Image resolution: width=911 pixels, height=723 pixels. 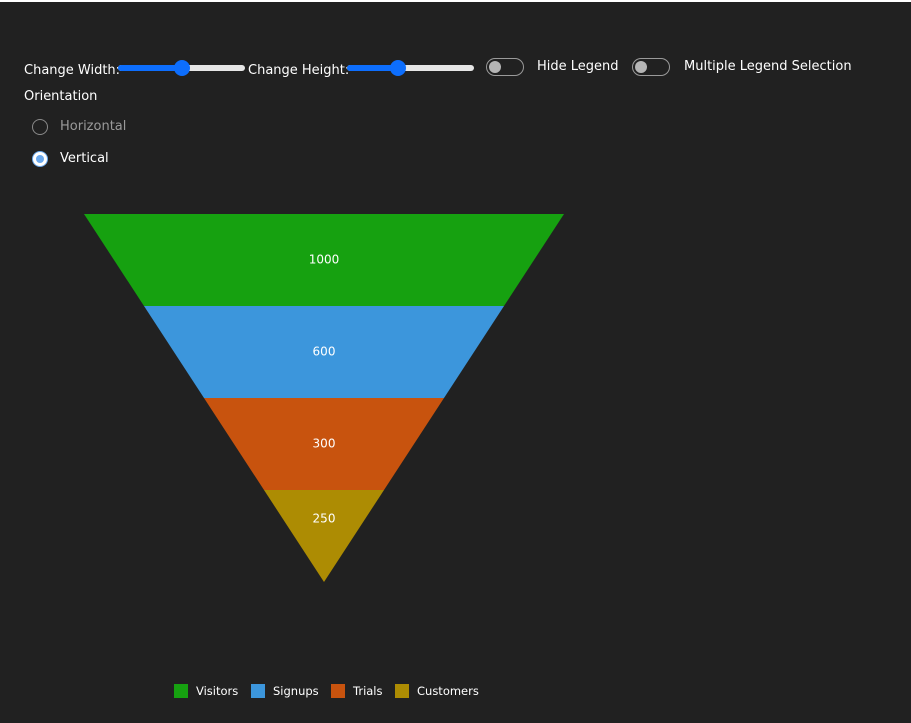 I want to click on funnel-data-label: 300, so click(x=324, y=444).